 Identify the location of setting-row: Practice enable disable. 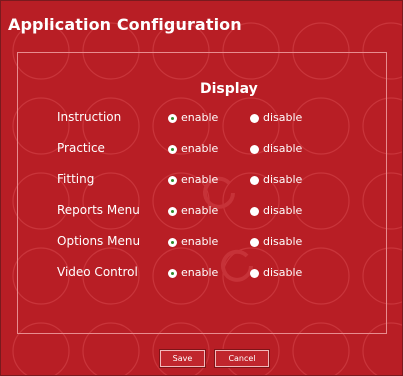
(201, 151).